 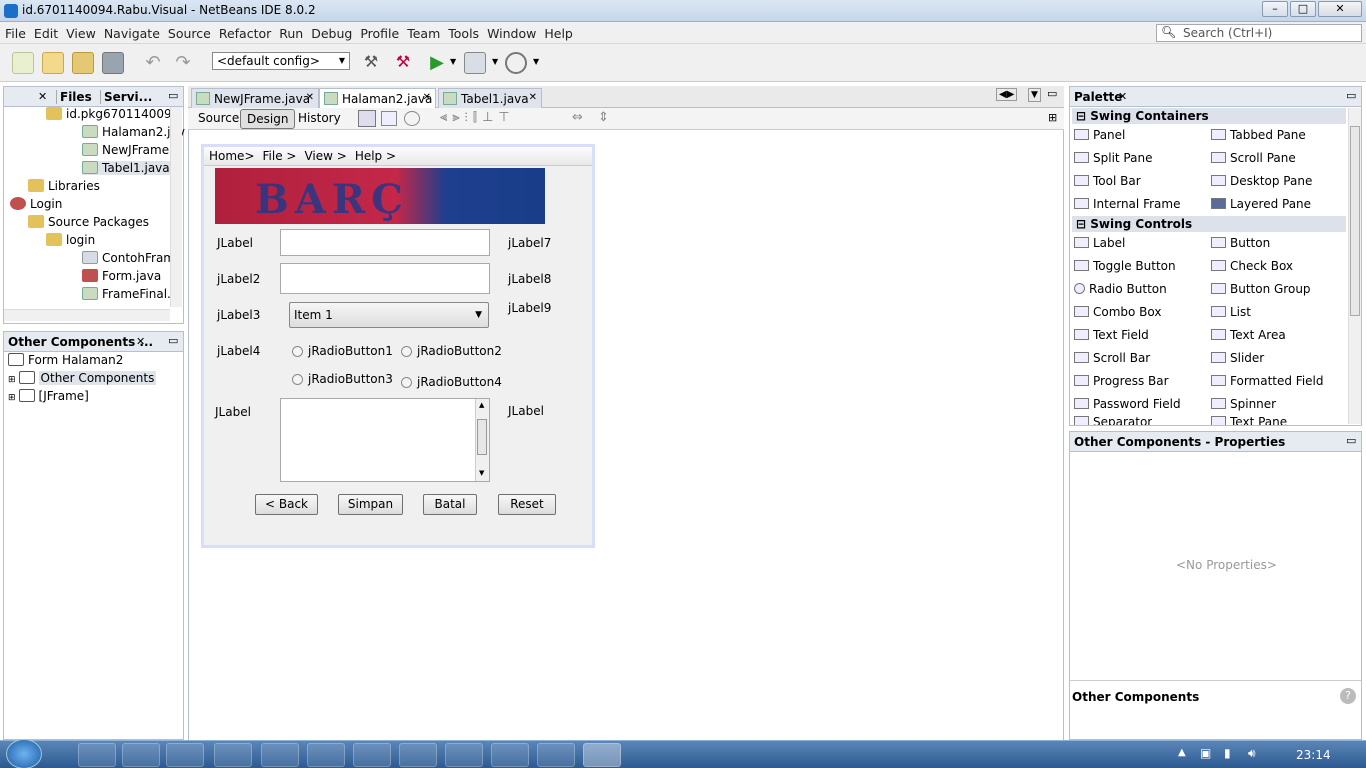 What do you see at coordinates (70, 240) in the screenshot?
I see `tree-item: login` at bounding box center [70, 240].